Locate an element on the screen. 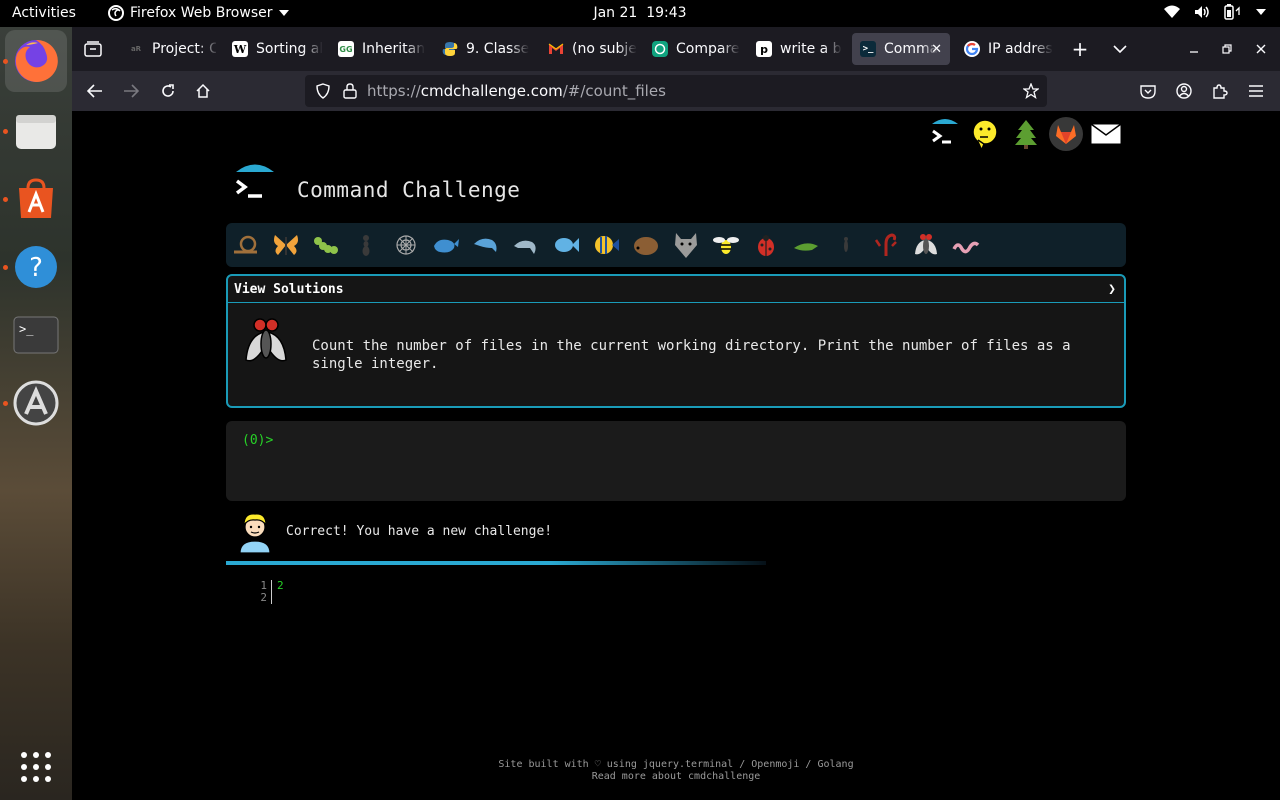 The width and height of the screenshot is (1280, 800). tab-chatgpt: Compare is located at coordinates (694, 49).